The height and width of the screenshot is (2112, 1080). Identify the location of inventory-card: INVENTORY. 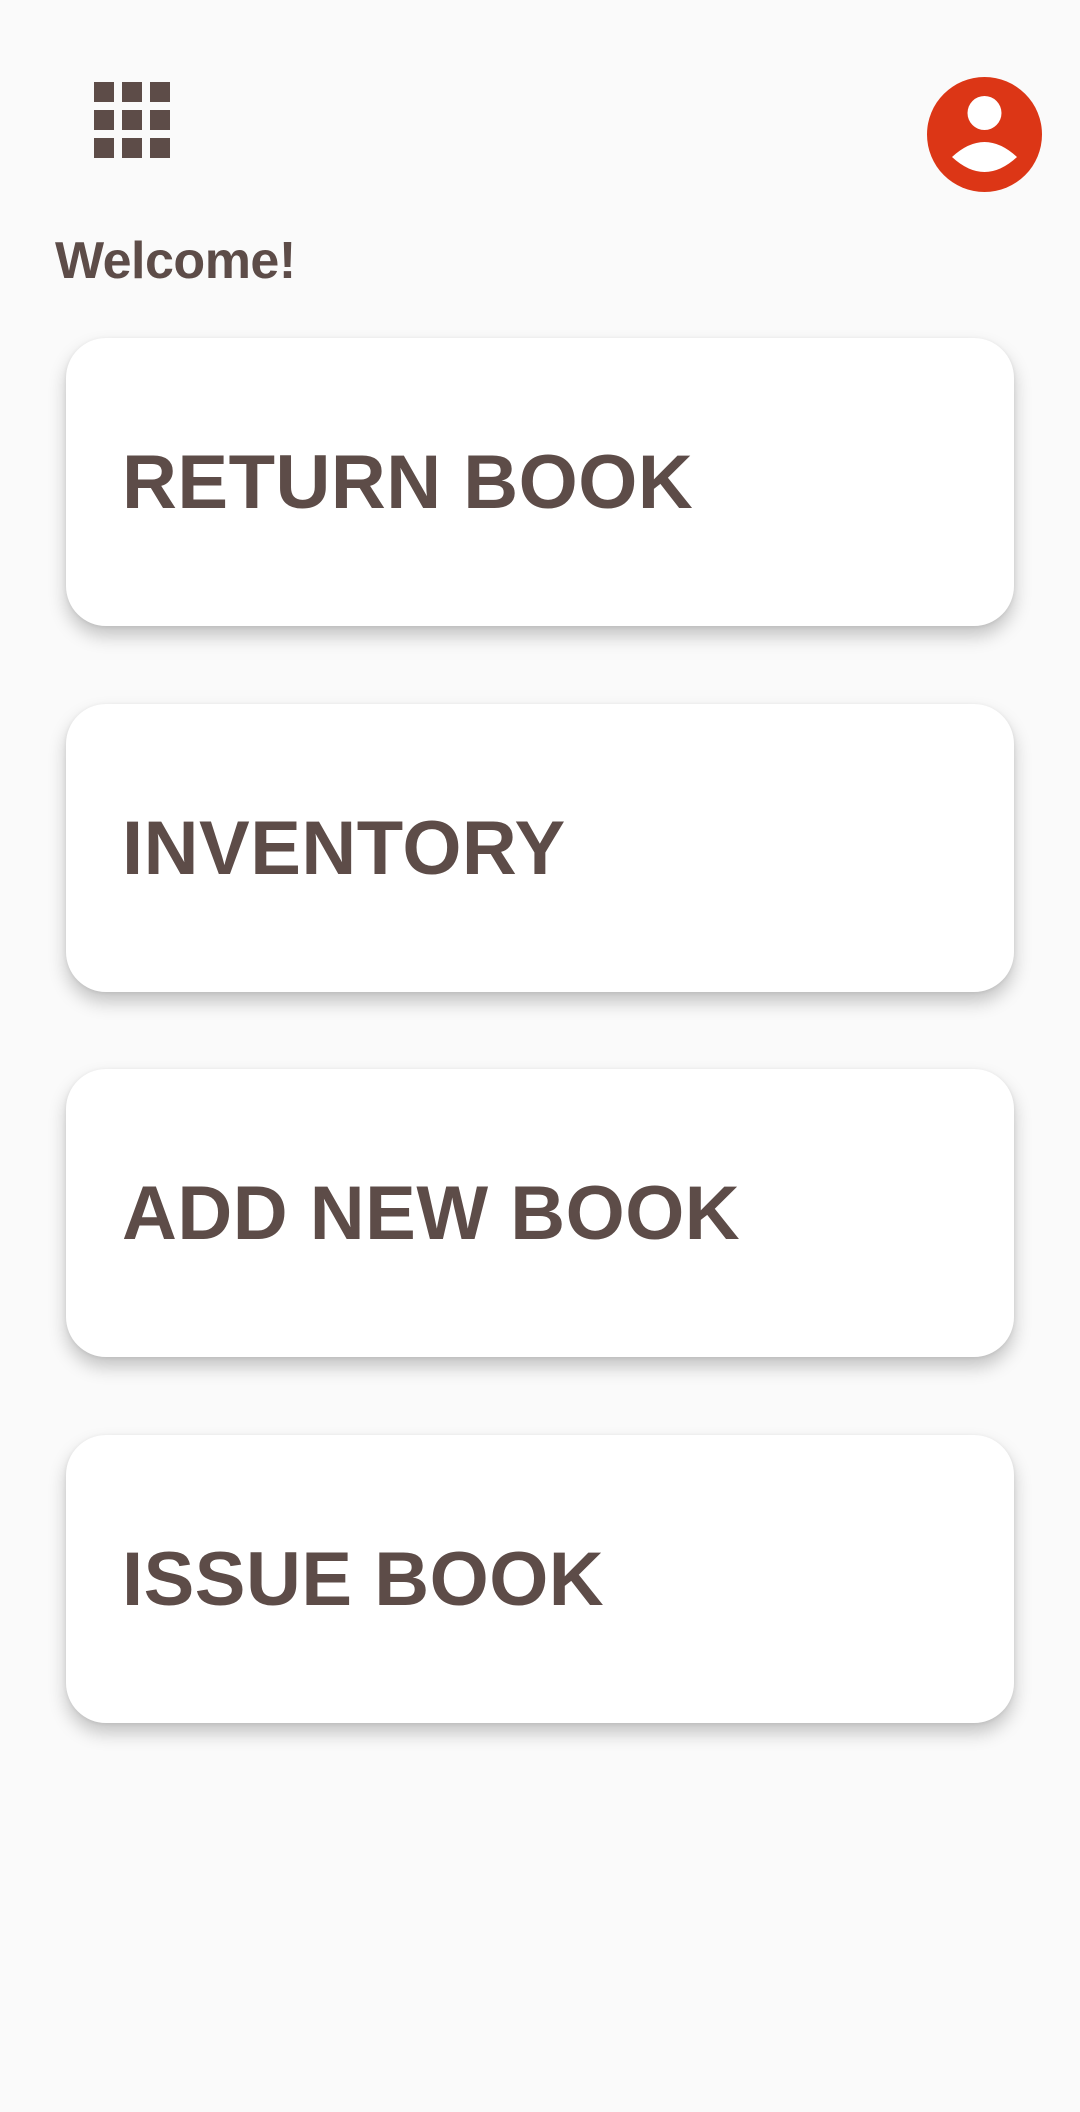
(540, 848).